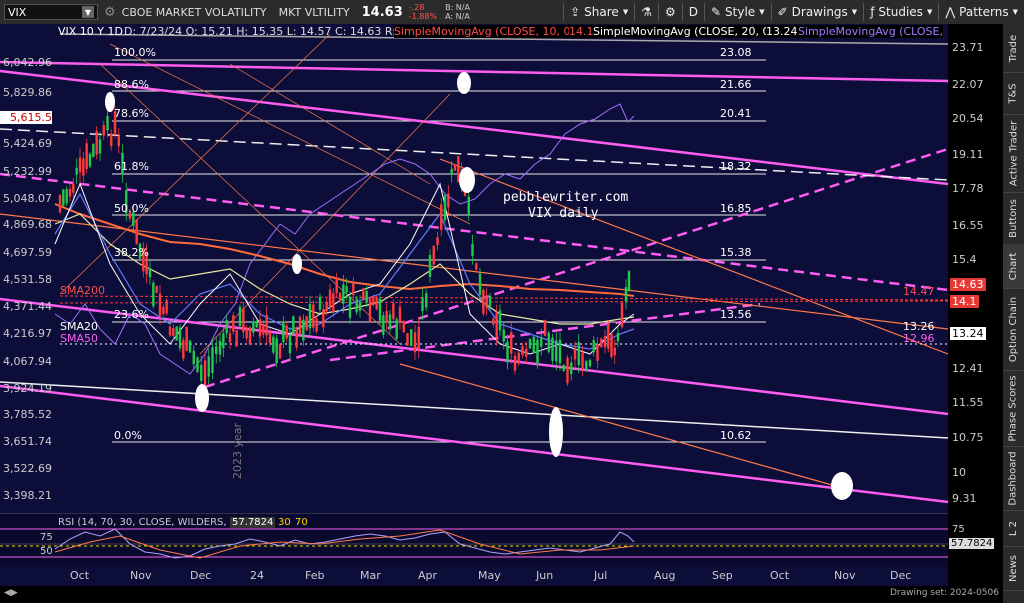 The height and width of the screenshot is (603, 1024). I want to click on tab-label: Dashboard, so click(1014, 478).